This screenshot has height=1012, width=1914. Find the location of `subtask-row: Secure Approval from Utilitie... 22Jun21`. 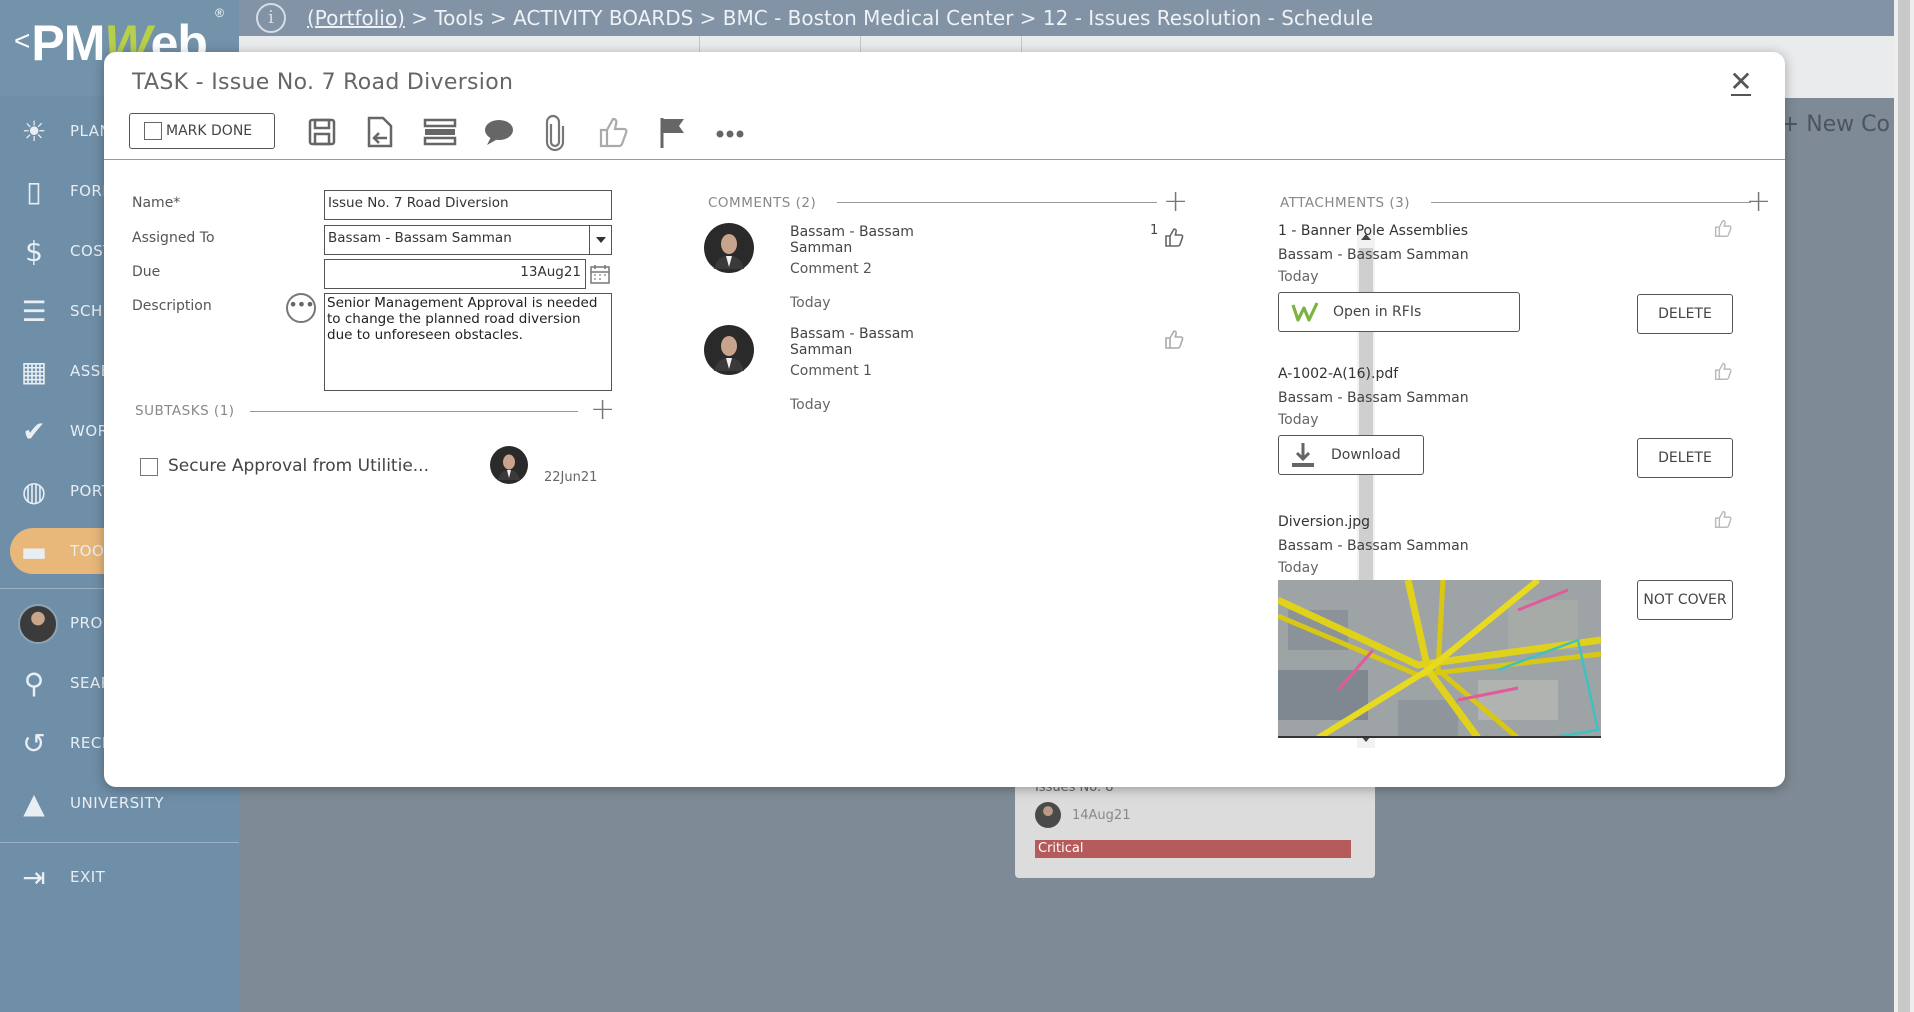

subtask-row: Secure Approval from Utilitie... 22Jun21 is located at coordinates (375, 476).